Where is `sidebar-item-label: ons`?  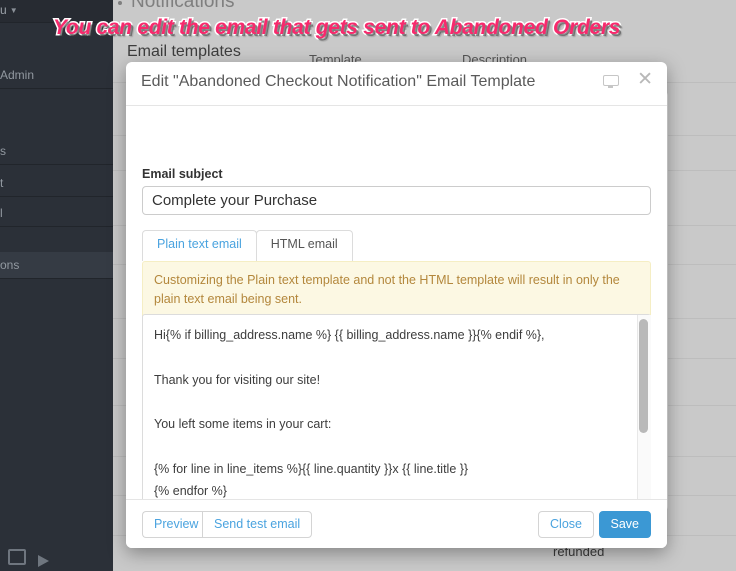 sidebar-item-label: ons is located at coordinates (10, 265).